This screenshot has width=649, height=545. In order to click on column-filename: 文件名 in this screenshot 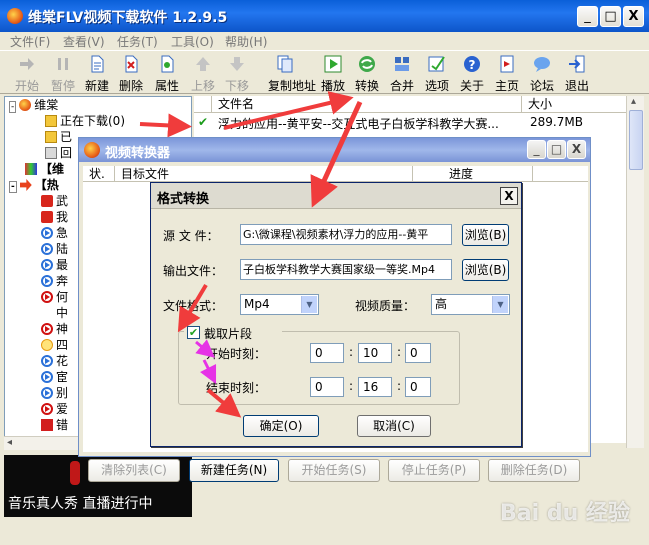, I will do `click(367, 104)`.